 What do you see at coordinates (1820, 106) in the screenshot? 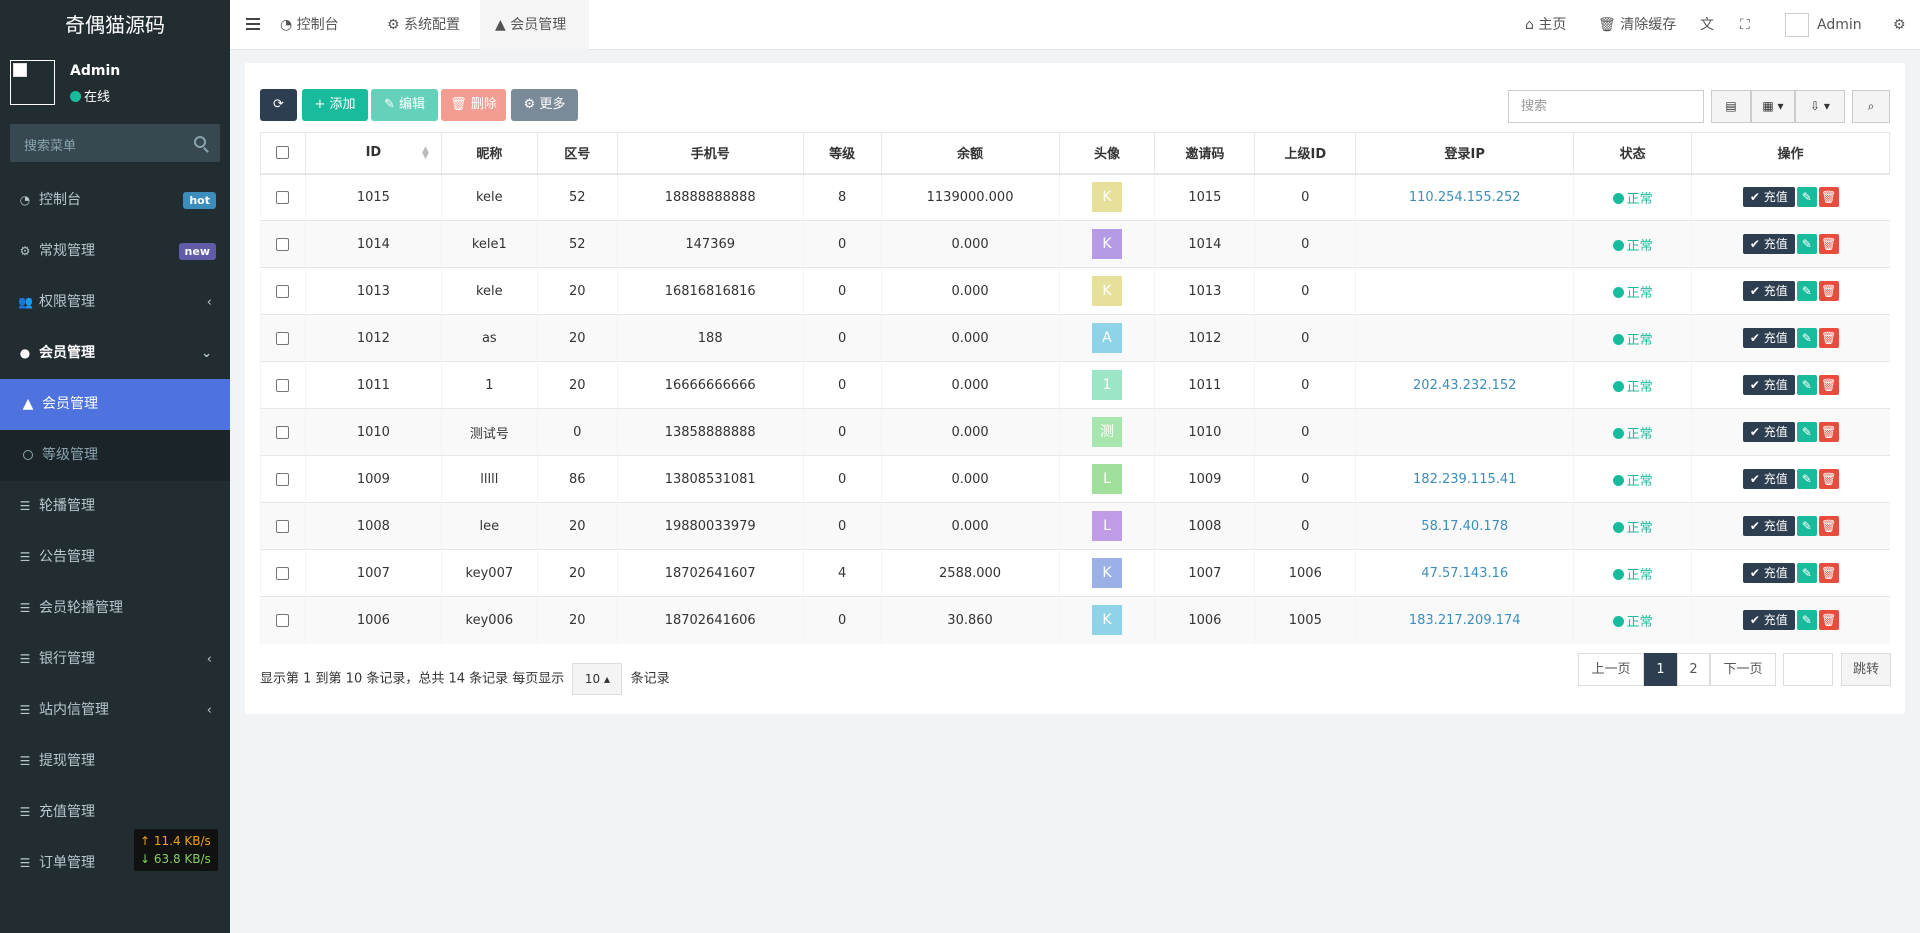
I see `export-button: ⇩ ▾` at bounding box center [1820, 106].